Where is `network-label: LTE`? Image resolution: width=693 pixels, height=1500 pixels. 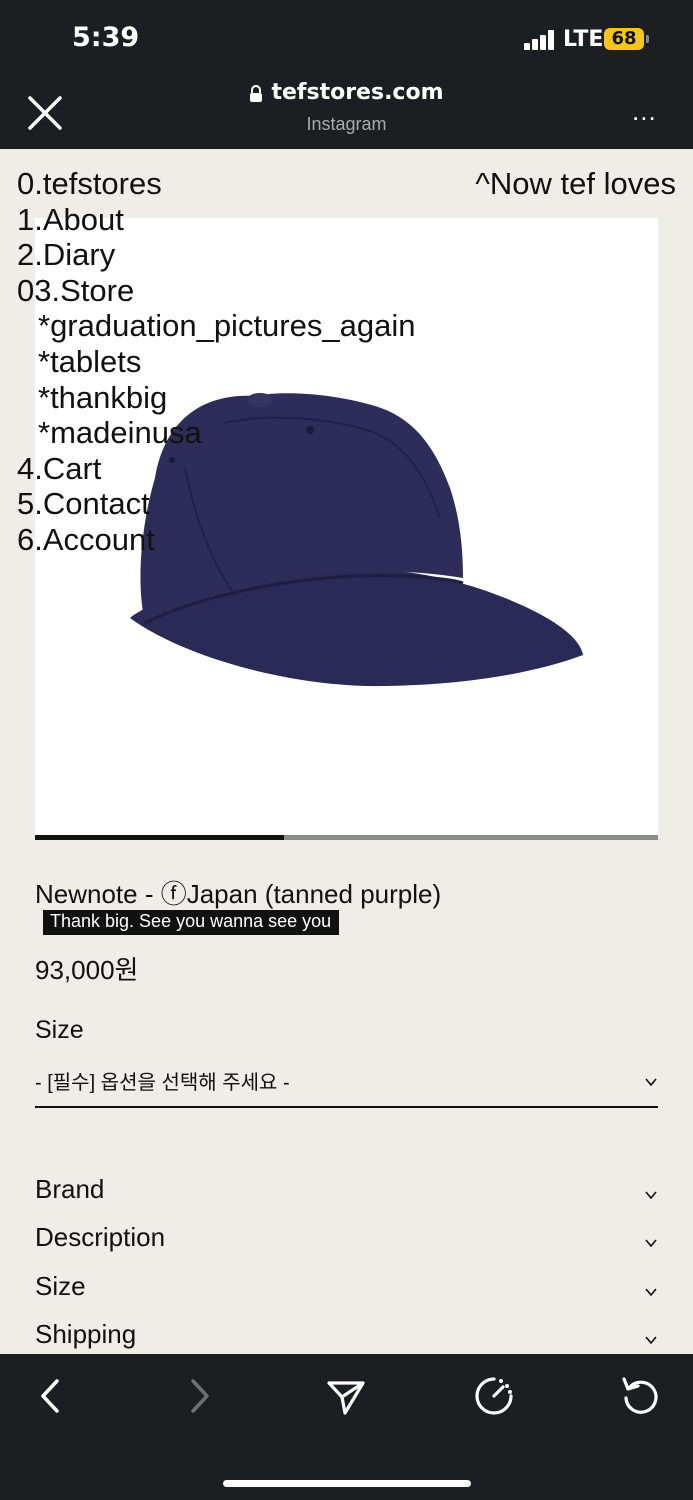
network-label: LTE is located at coordinates (583, 39).